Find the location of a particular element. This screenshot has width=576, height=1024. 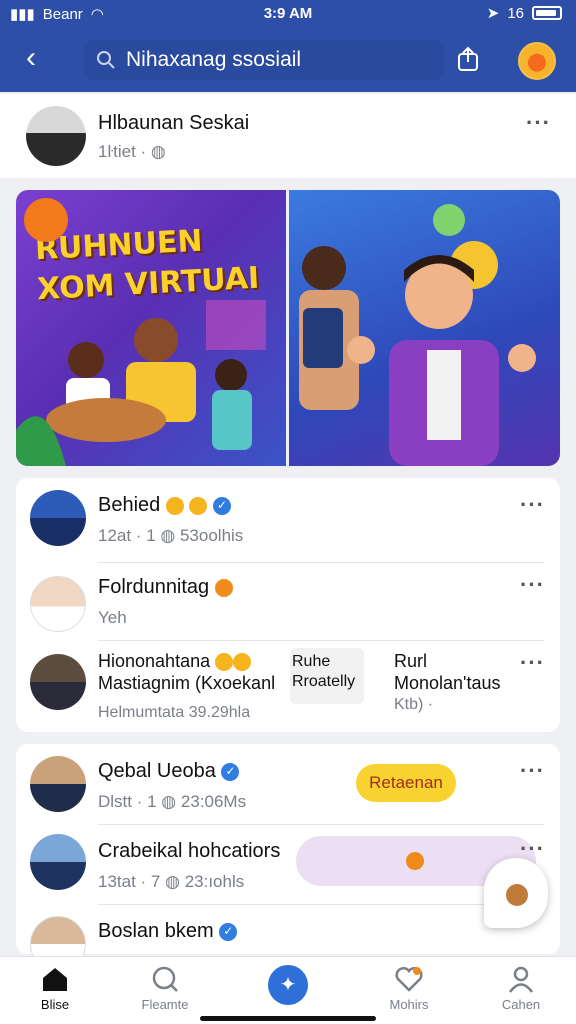

tag-chip: Ruhe Rroatelly is located at coordinates (327, 676).